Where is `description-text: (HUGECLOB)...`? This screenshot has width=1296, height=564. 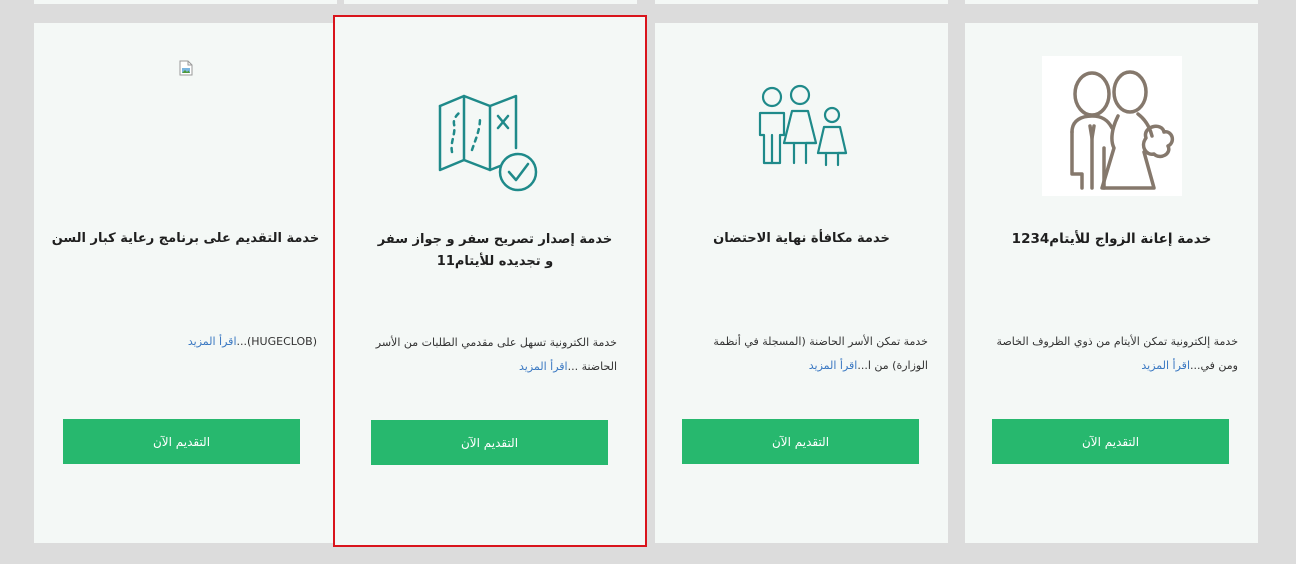
description-text: (HUGECLOB)... is located at coordinates (277, 341).